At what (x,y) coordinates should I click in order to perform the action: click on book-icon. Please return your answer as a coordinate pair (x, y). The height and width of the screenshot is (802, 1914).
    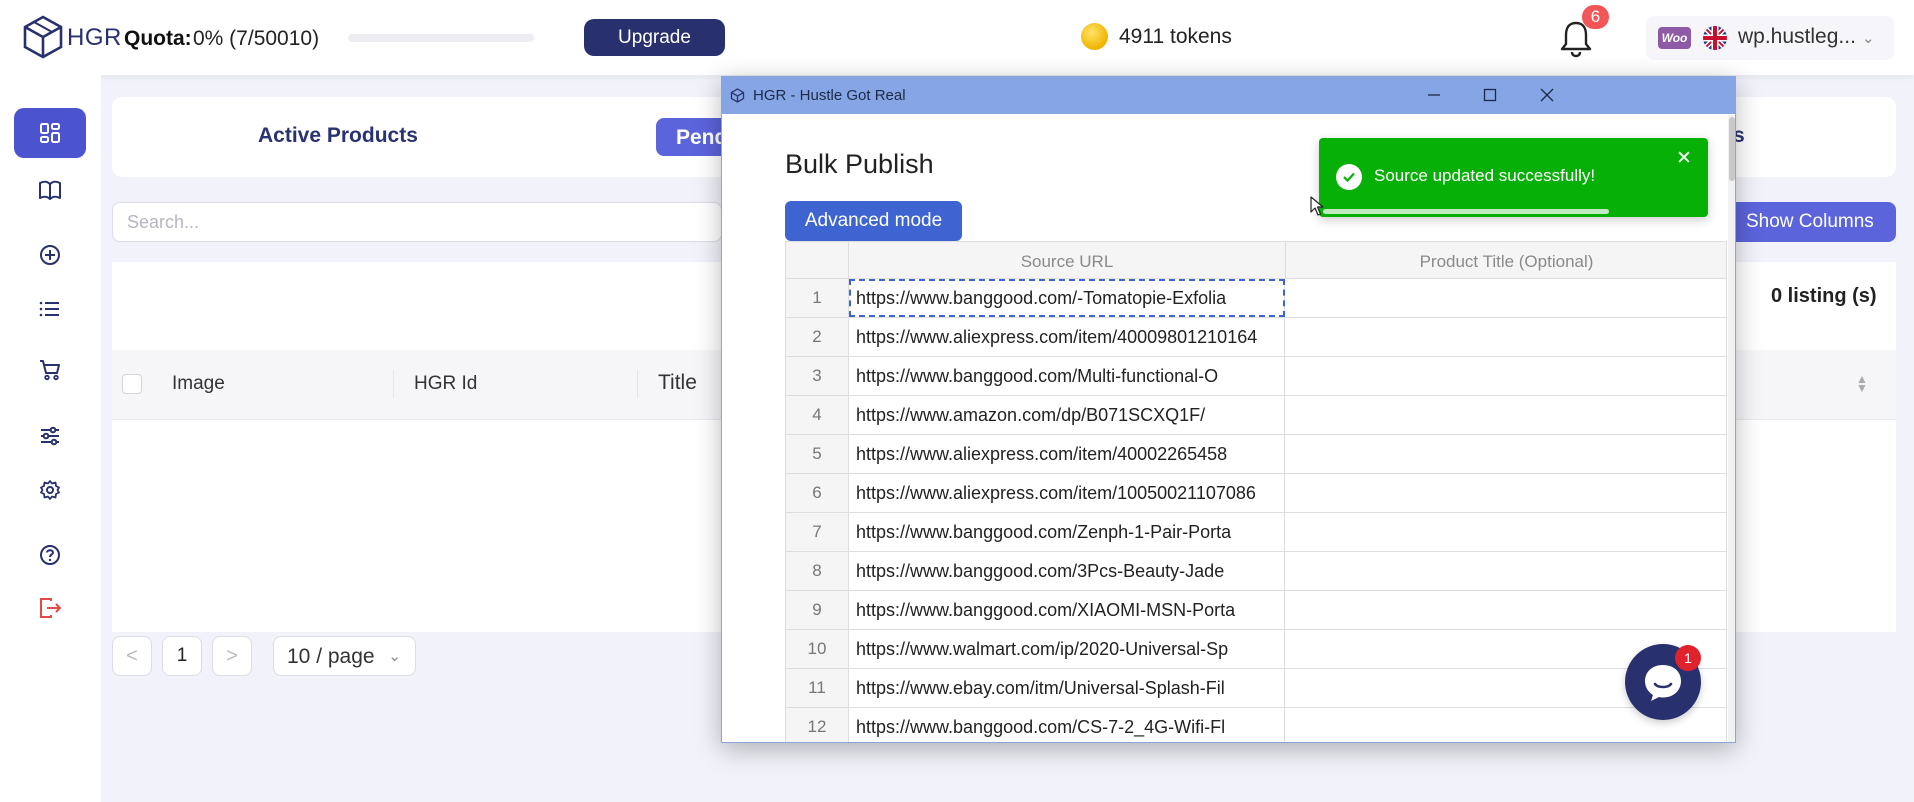
    Looking at the image, I should click on (50, 190).